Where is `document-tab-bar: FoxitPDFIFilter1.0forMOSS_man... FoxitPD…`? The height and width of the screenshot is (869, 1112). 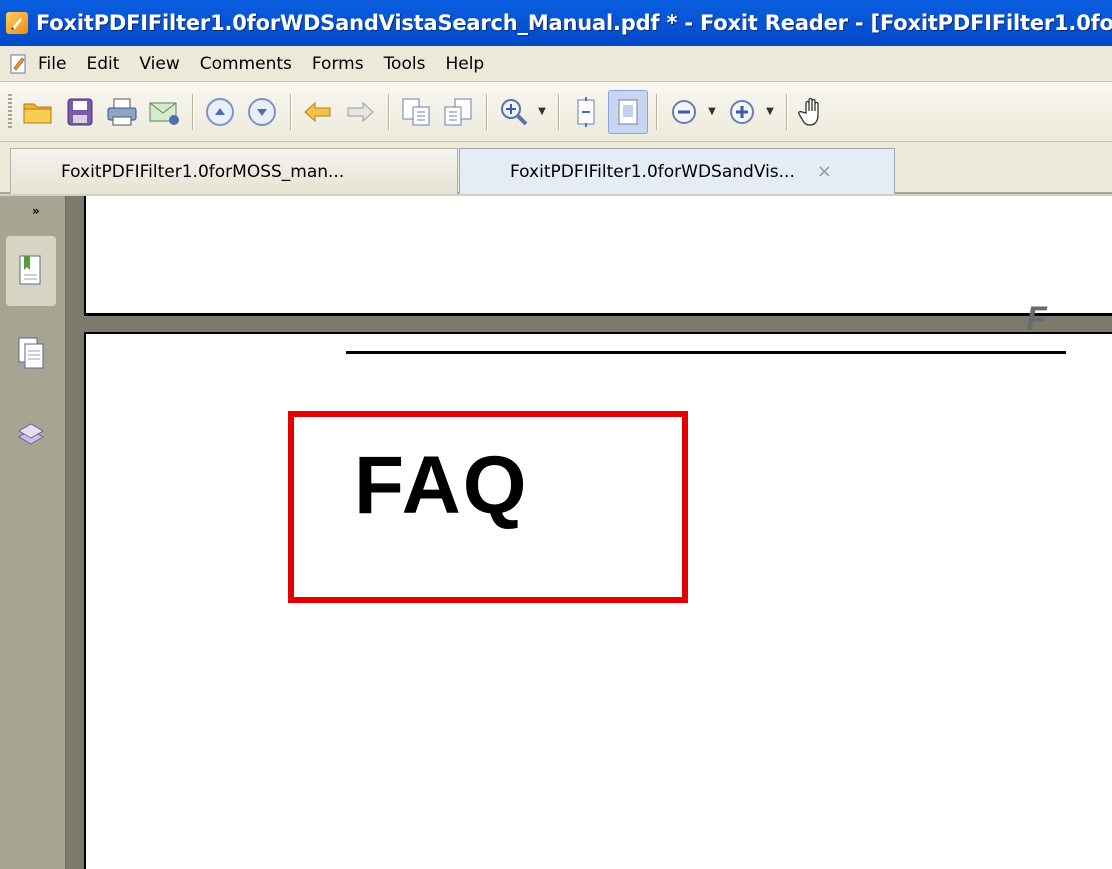
document-tab-bar: FoxitPDFIFilter1.0forMOSS_man... FoxitPD… is located at coordinates (556, 168).